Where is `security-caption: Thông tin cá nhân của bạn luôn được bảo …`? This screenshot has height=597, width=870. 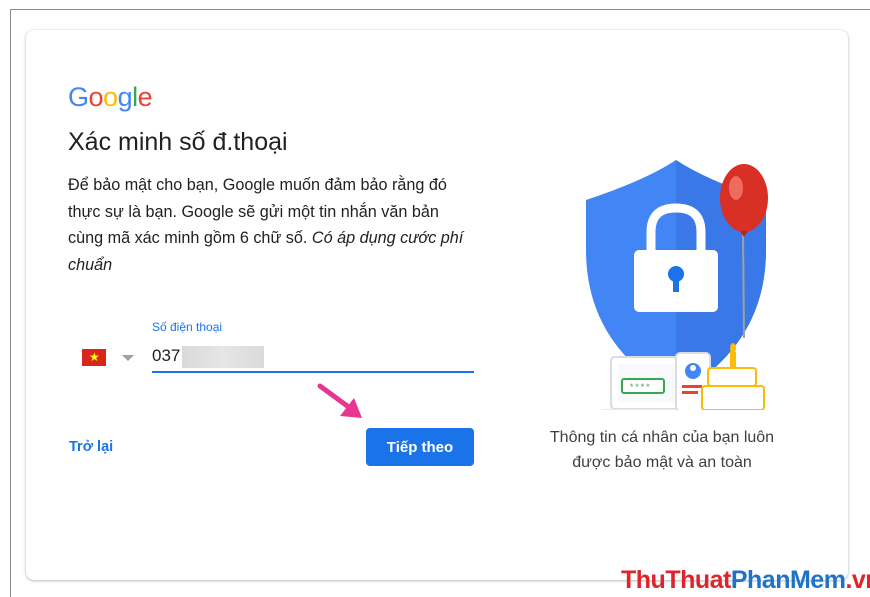
security-caption: Thông tin cá nhân của bạn luôn được bảo … is located at coordinates (662, 450).